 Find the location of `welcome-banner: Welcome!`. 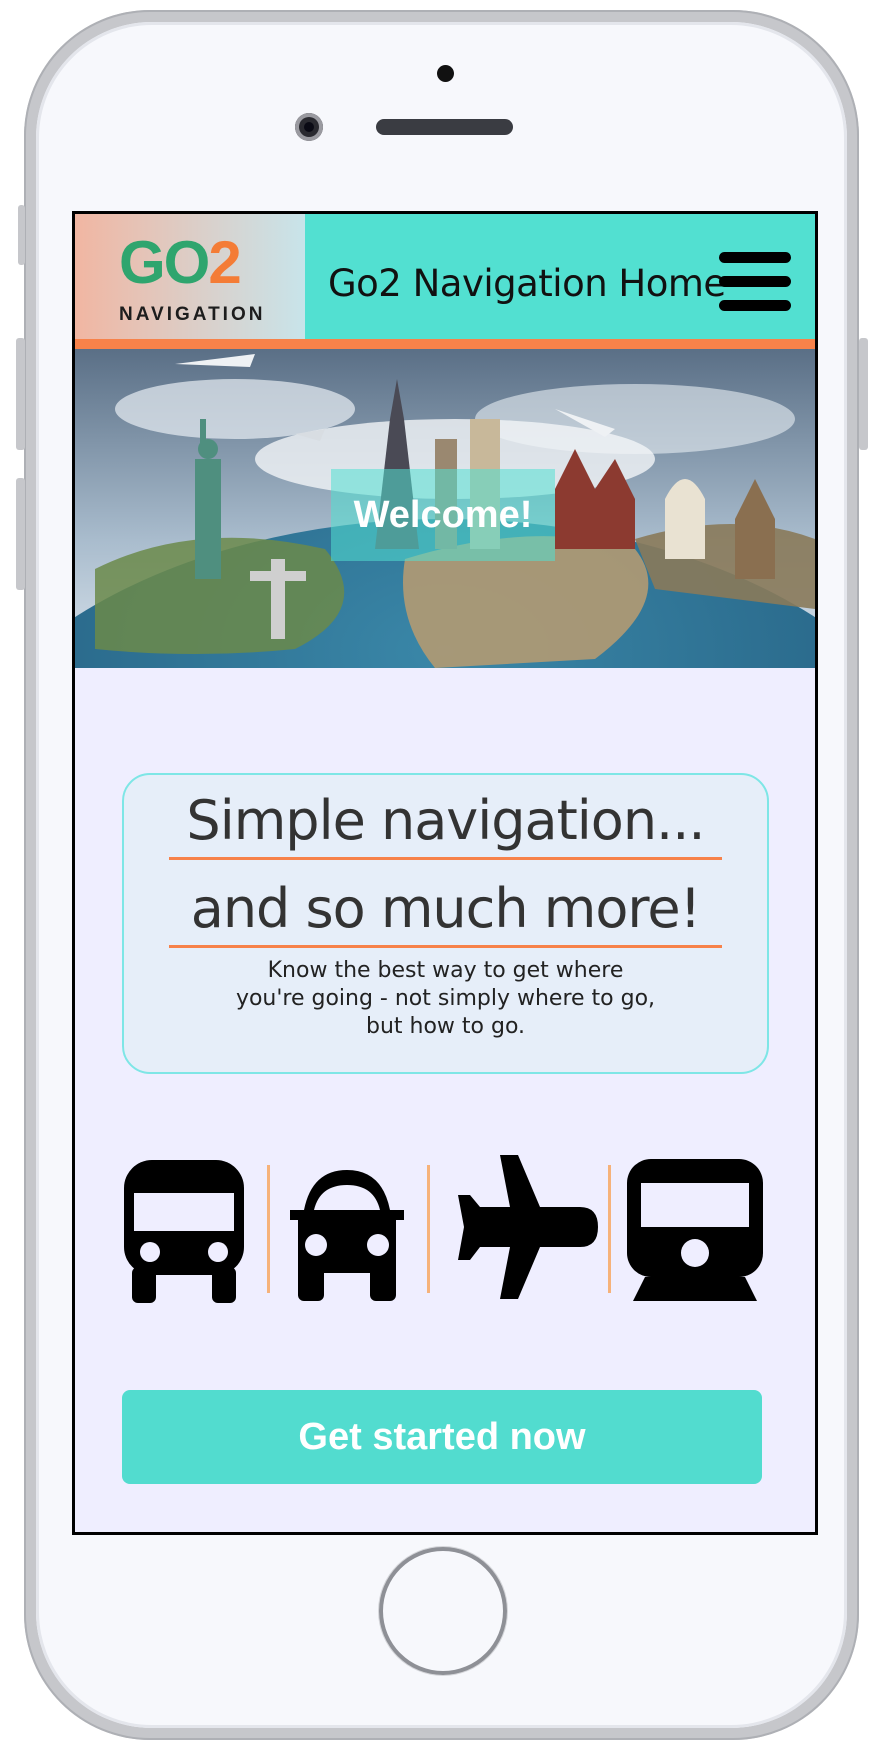

welcome-banner: Welcome! is located at coordinates (443, 515).